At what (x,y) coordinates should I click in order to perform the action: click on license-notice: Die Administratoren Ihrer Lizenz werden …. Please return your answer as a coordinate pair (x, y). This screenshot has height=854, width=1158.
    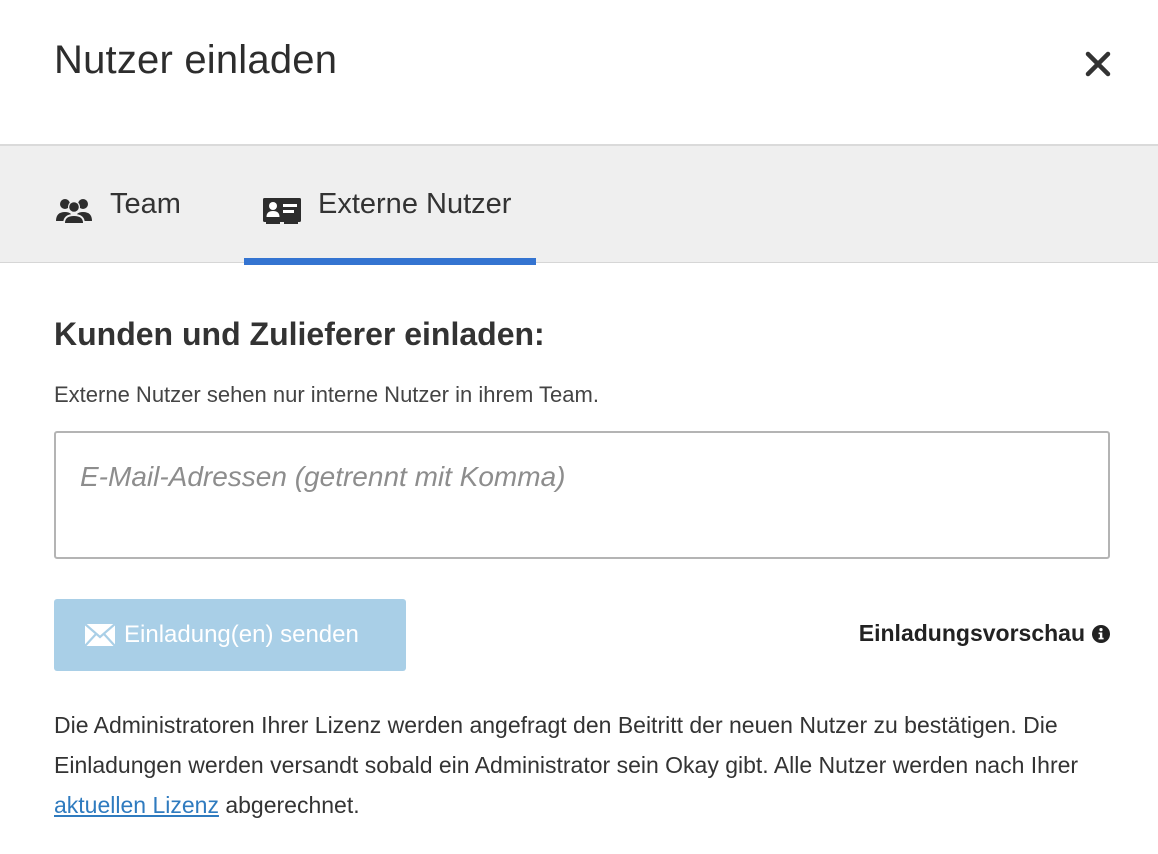
    Looking at the image, I should click on (584, 765).